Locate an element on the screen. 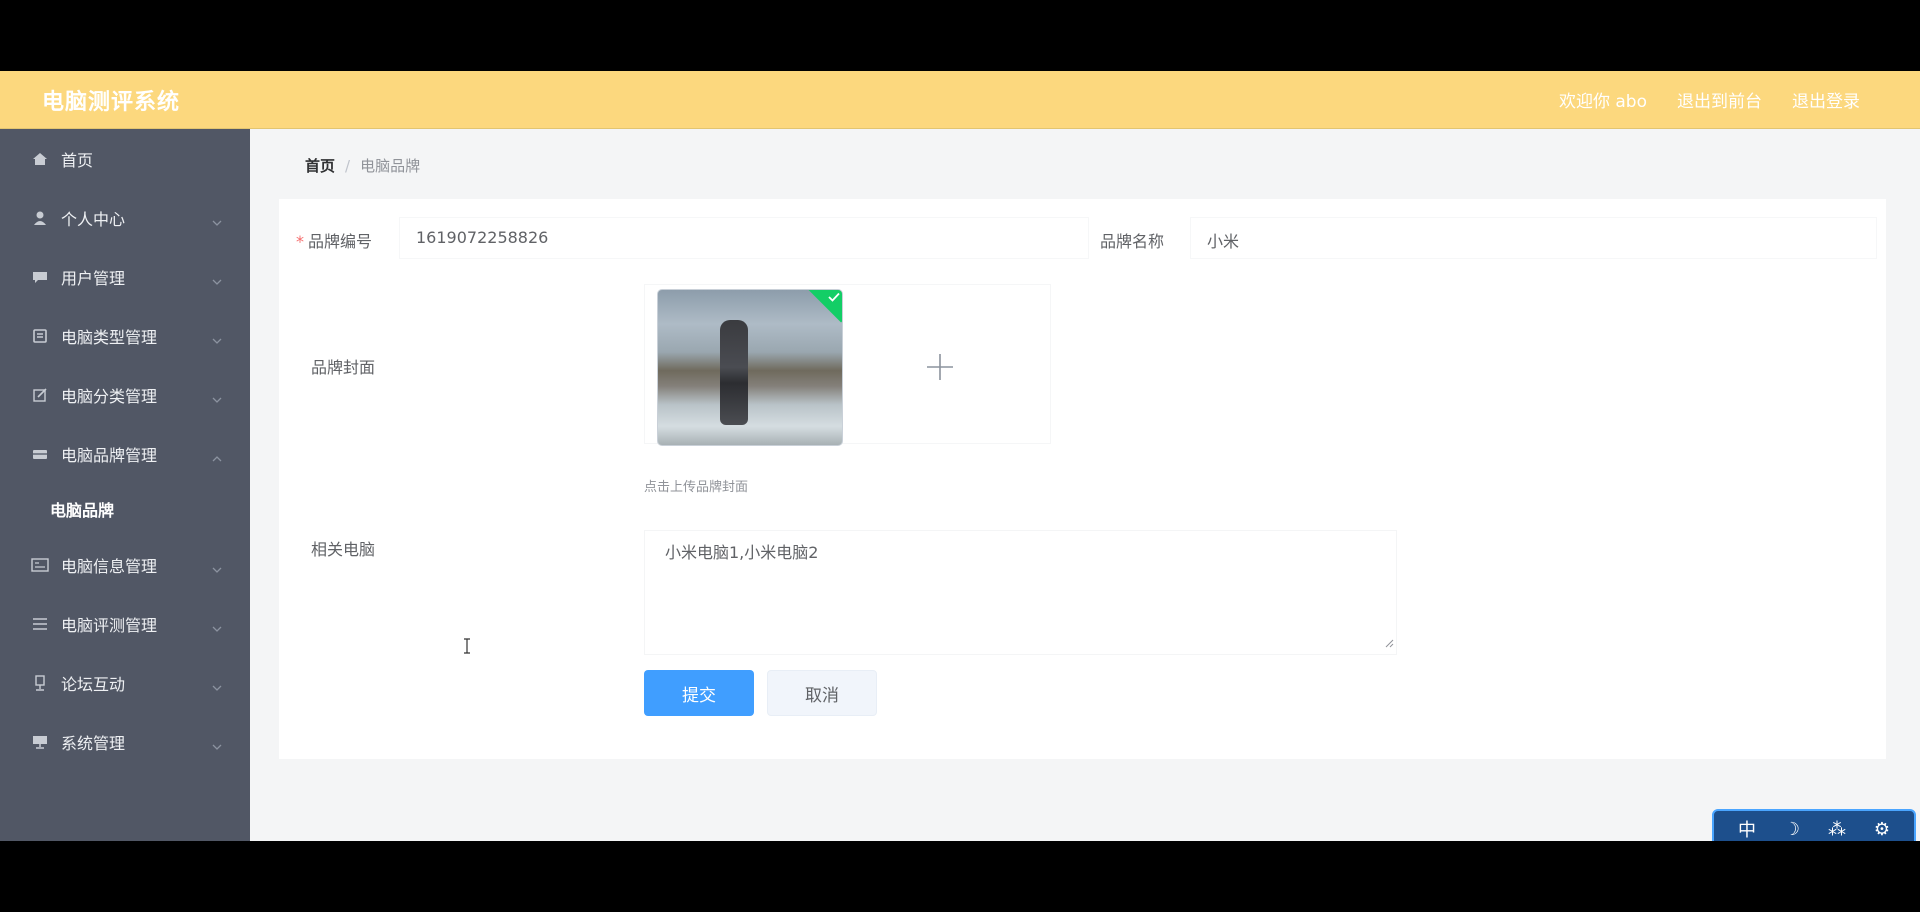 The width and height of the screenshot is (1920, 912). card-icon is located at coordinates (40, 565).